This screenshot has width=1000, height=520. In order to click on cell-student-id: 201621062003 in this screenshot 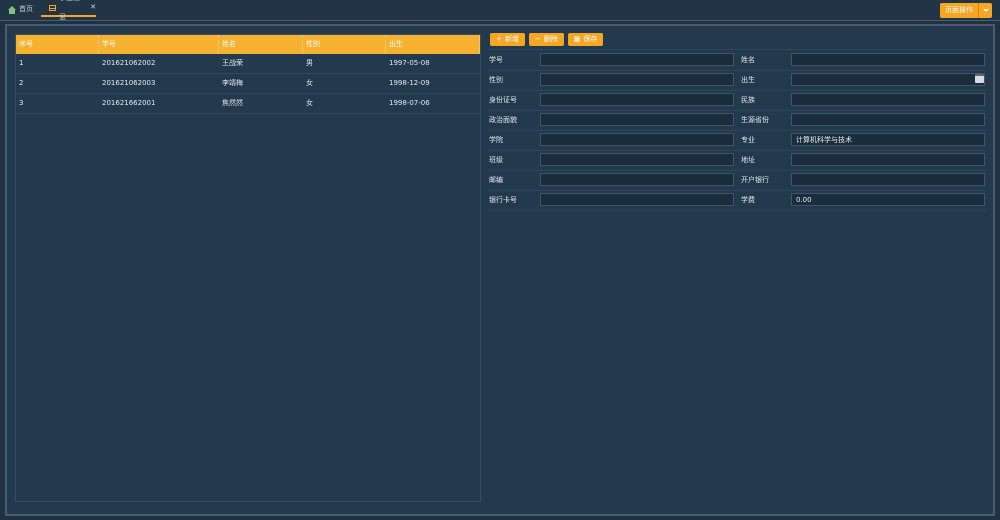, I will do `click(129, 83)`.